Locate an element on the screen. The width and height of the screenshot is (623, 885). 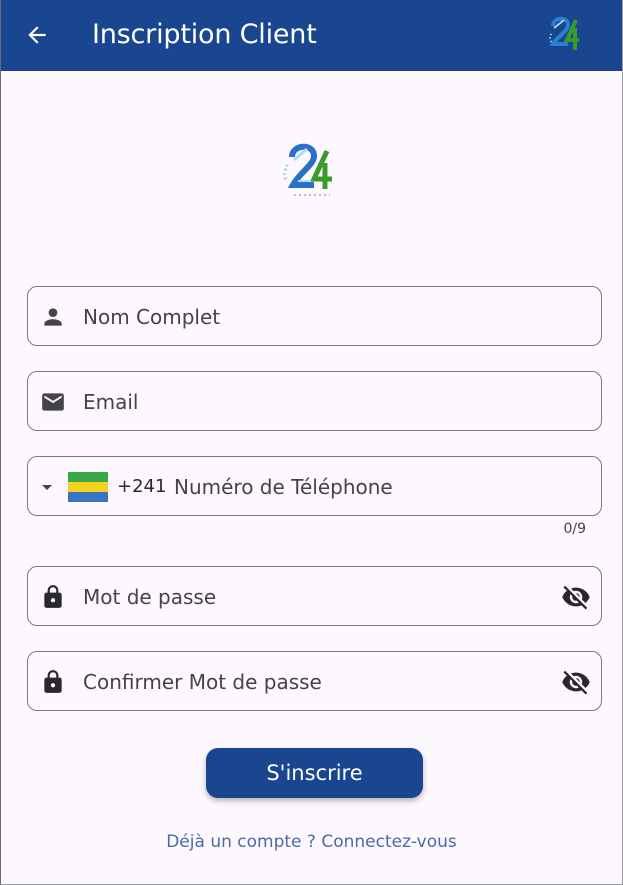
arrow-left-icon is located at coordinates (37, 35).